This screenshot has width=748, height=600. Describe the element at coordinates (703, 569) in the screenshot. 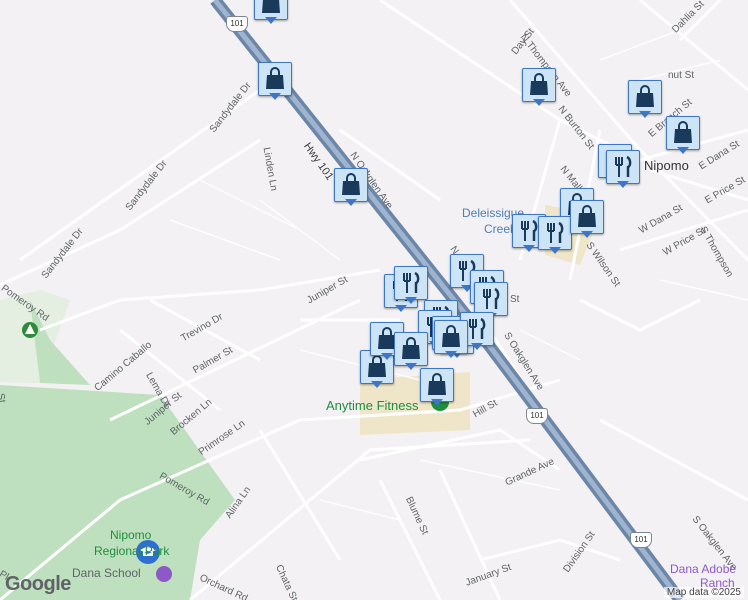

I see `poi-dana-adobe: Dana Adobe` at that location.